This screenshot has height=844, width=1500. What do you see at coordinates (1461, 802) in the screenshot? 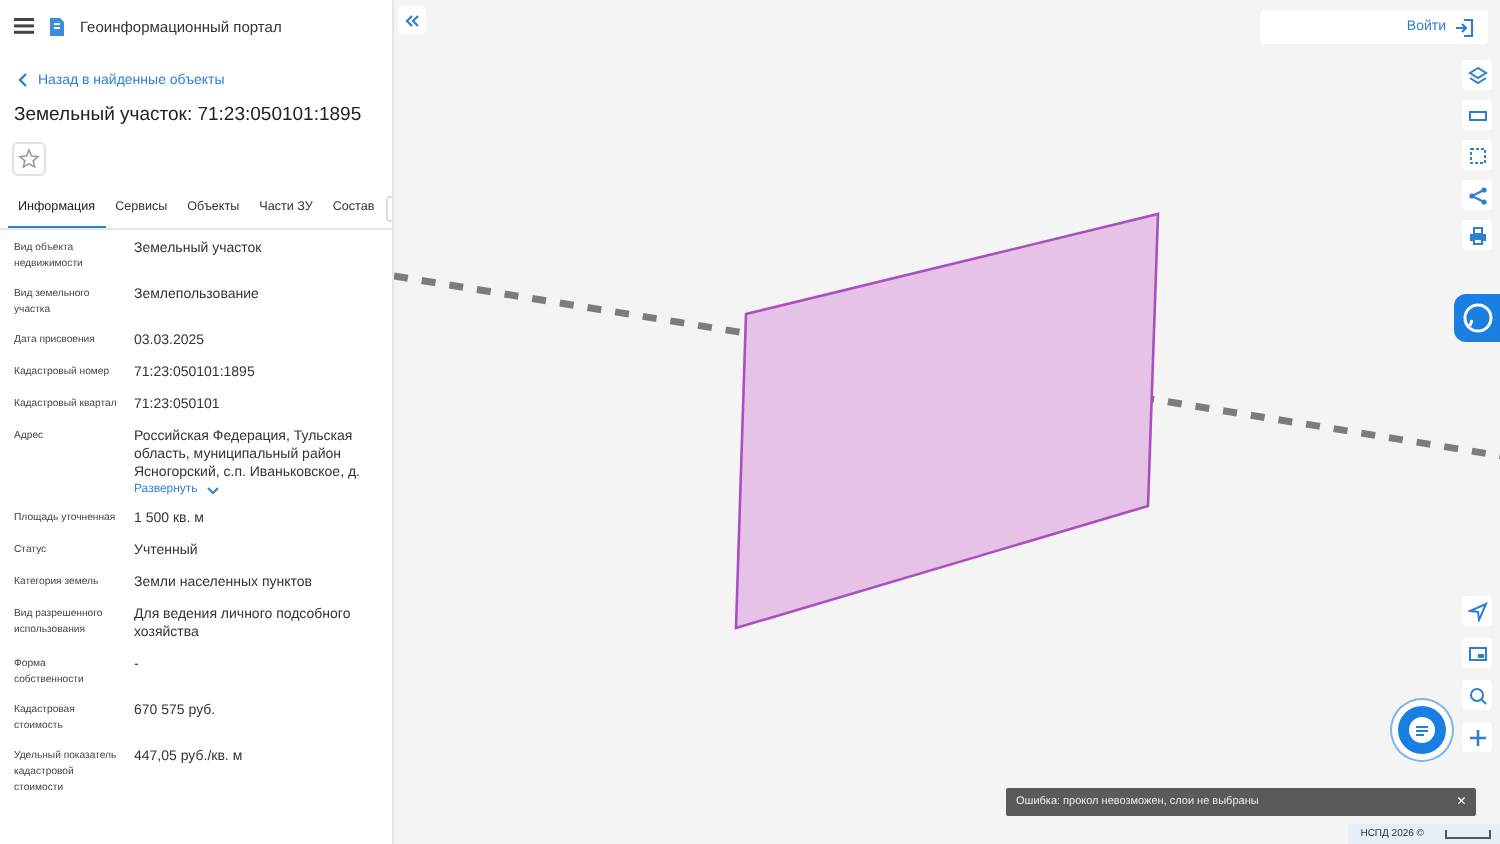
I see `close-button: ×` at bounding box center [1461, 802].